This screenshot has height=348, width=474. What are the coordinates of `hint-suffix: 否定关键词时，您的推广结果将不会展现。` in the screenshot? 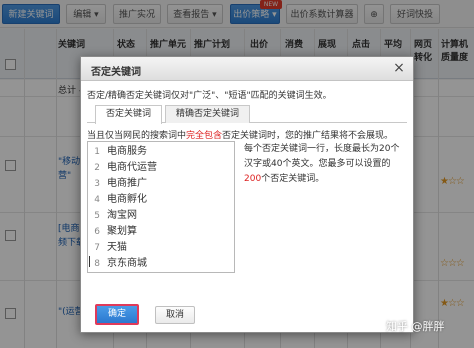 It's located at (308, 136).